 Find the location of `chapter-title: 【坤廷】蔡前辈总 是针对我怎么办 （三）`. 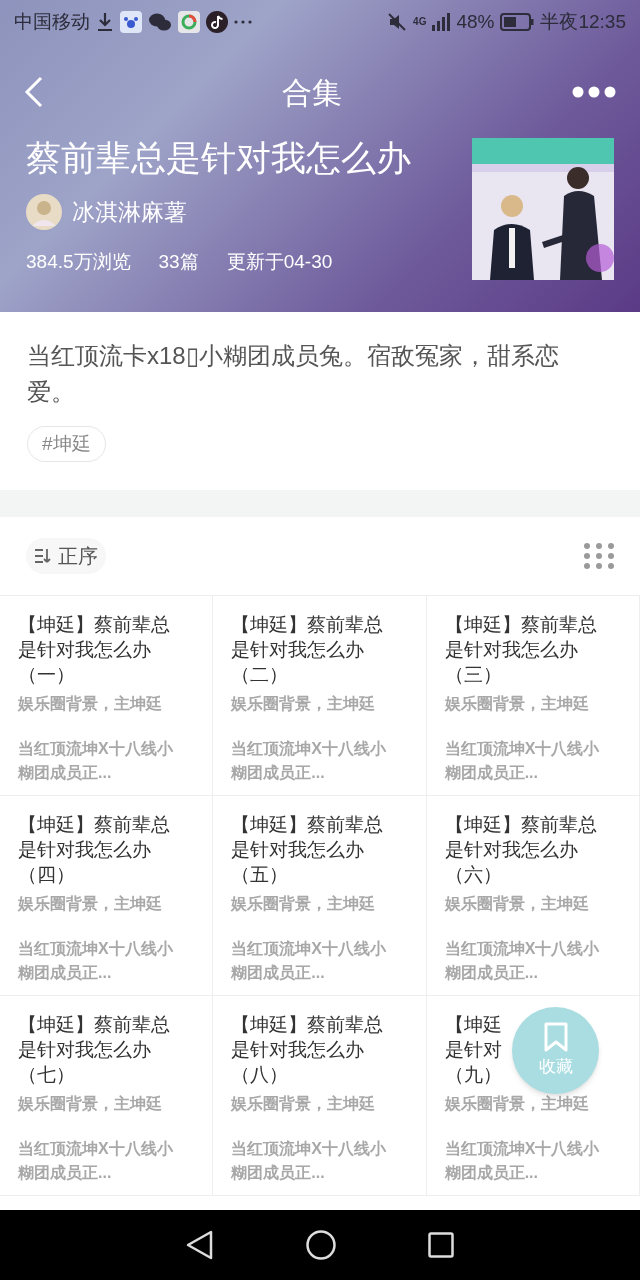

chapter-title: 【坤廷】蔡前辈总 是针对我怎么办 （三） is located at coordinates (520, 650).